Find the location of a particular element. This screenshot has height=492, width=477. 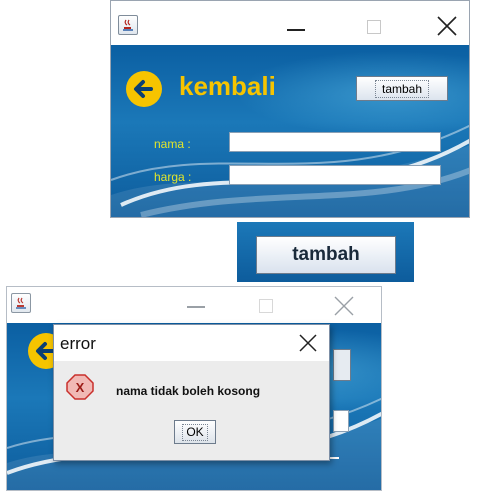

svg-text: X is located at coordinates (80, 387).